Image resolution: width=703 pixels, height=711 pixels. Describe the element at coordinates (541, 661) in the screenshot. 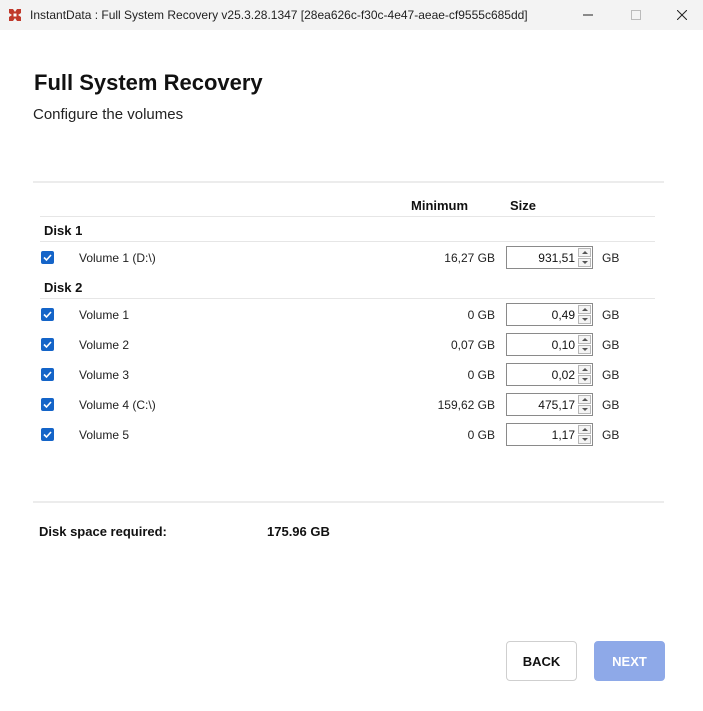

I see `back-button: BACK` at that location.